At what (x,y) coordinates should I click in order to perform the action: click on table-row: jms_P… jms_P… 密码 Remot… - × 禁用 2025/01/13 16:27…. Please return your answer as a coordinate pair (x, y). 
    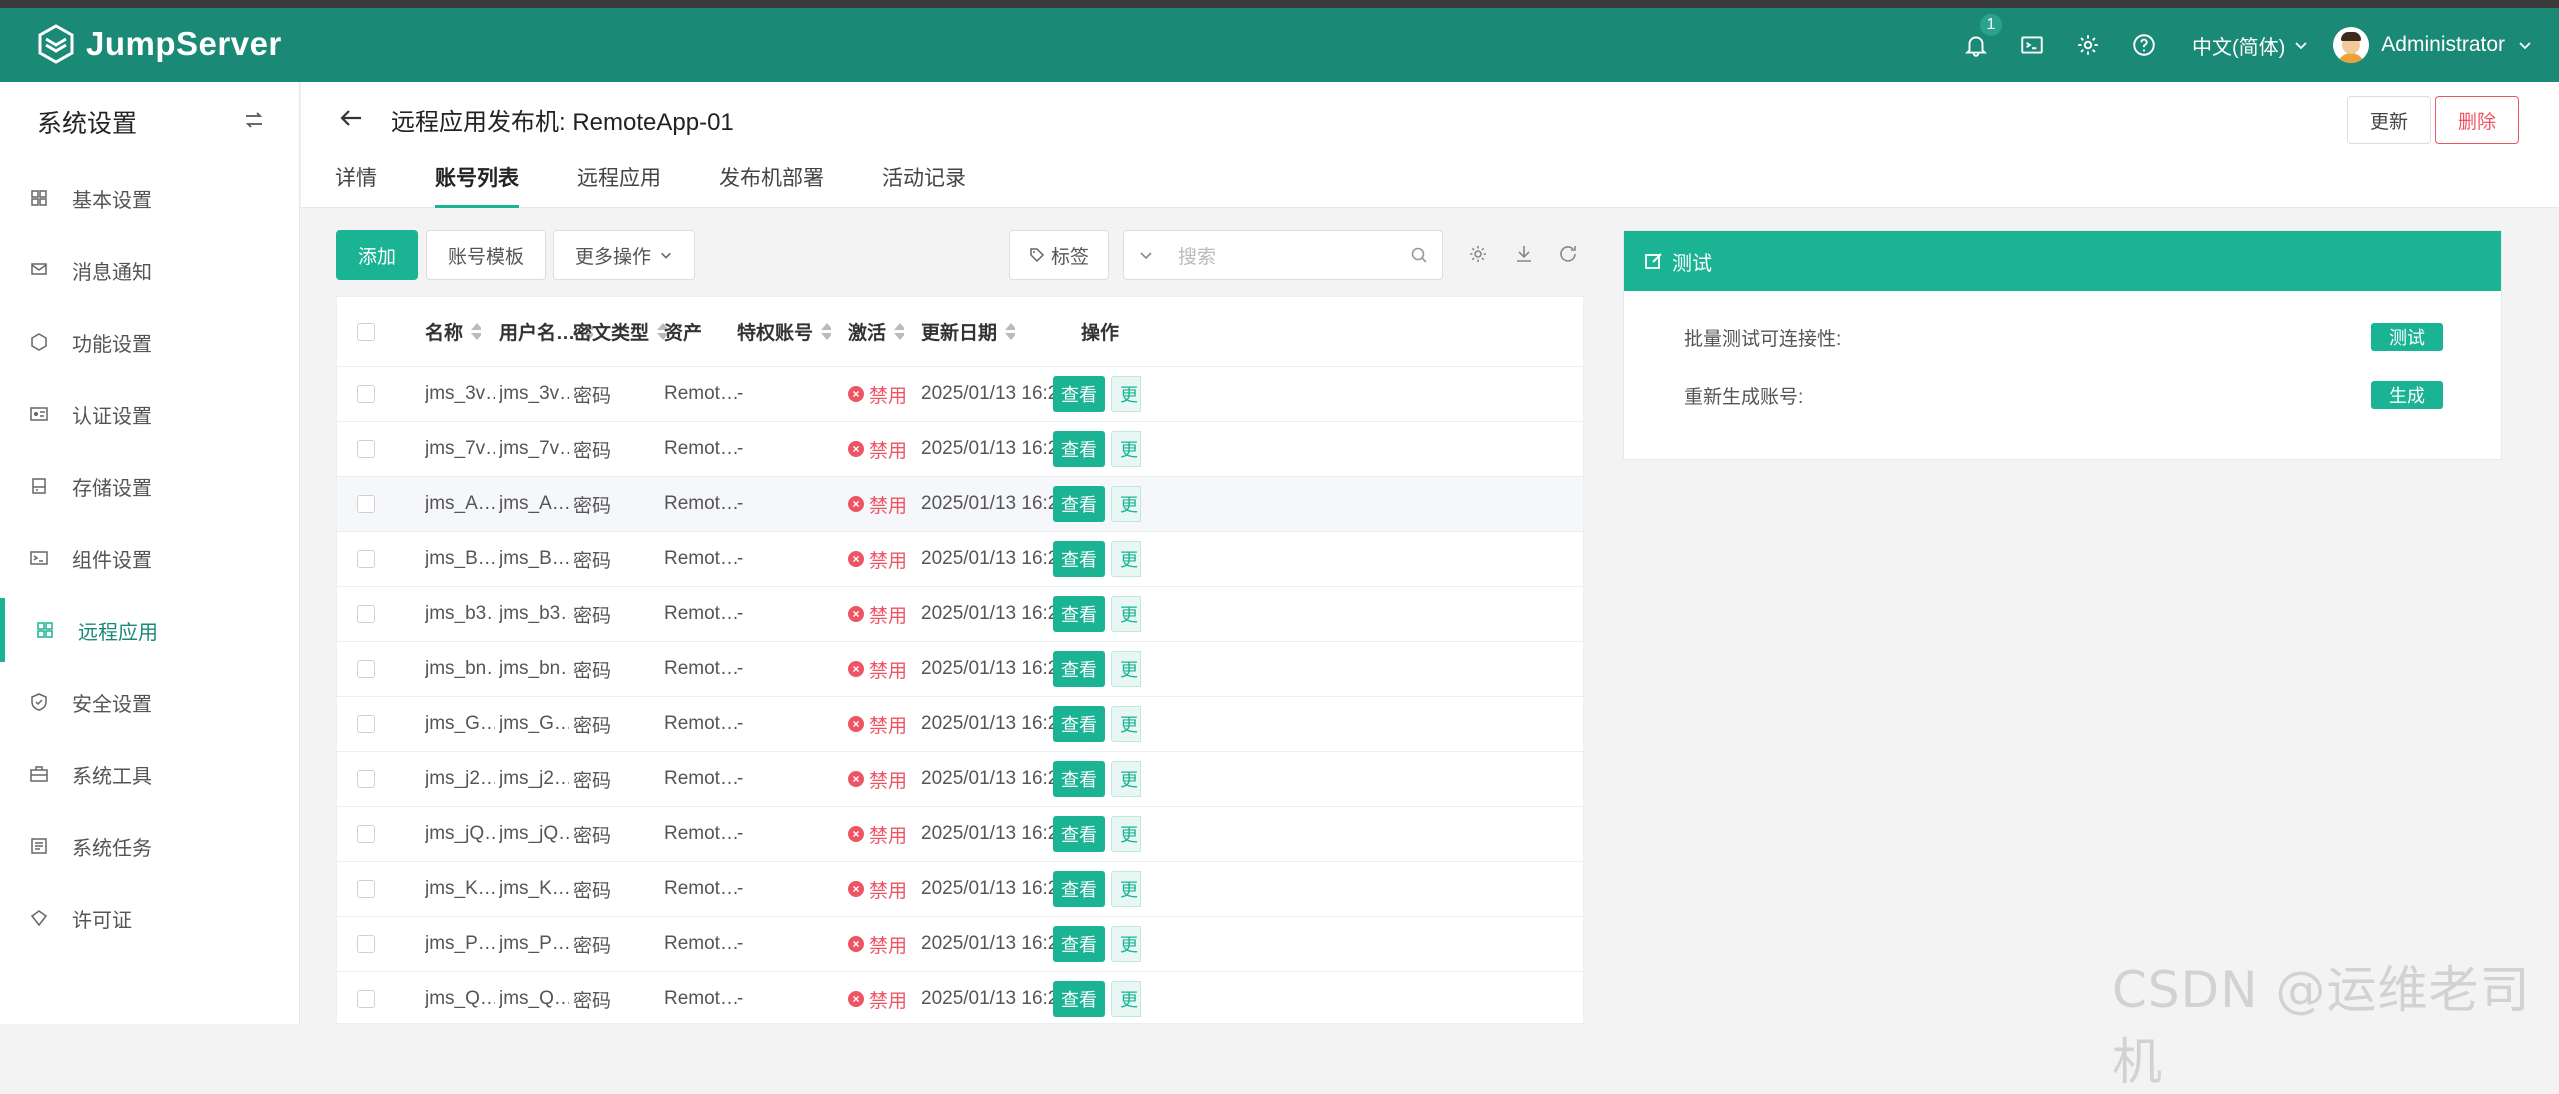
    Looking at the image, I should click on (960, 944).